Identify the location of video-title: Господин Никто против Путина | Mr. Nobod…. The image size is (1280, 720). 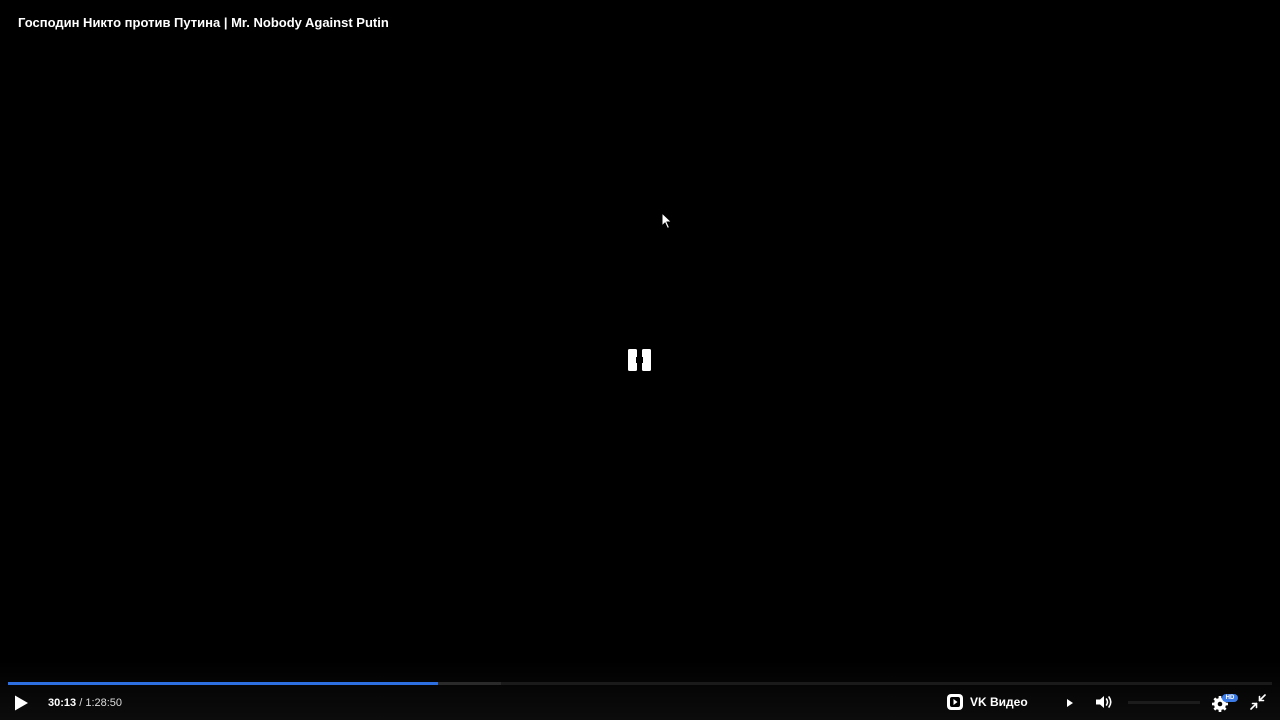
(203, 22).